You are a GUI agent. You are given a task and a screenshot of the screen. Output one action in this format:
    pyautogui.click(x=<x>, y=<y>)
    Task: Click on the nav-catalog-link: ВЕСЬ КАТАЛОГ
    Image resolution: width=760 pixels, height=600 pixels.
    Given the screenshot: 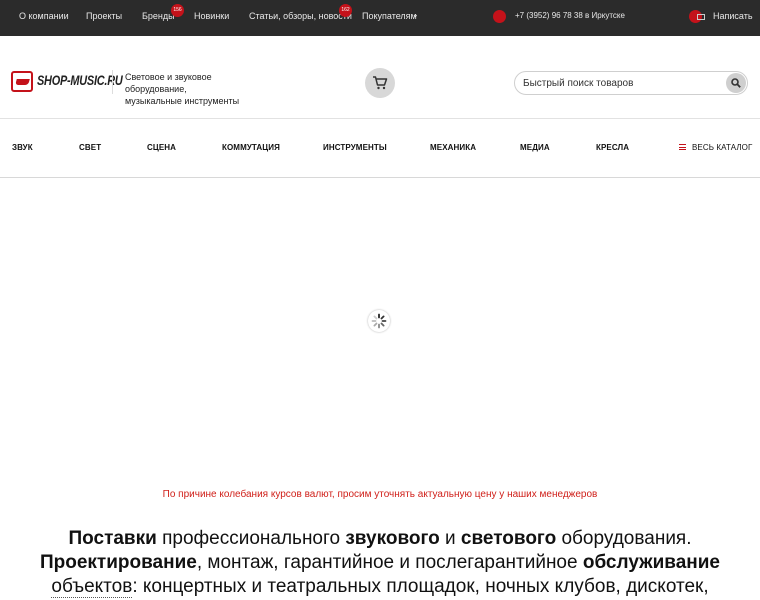 What is the action you would take?
    pyautogui.click(x=722, y=147)
    